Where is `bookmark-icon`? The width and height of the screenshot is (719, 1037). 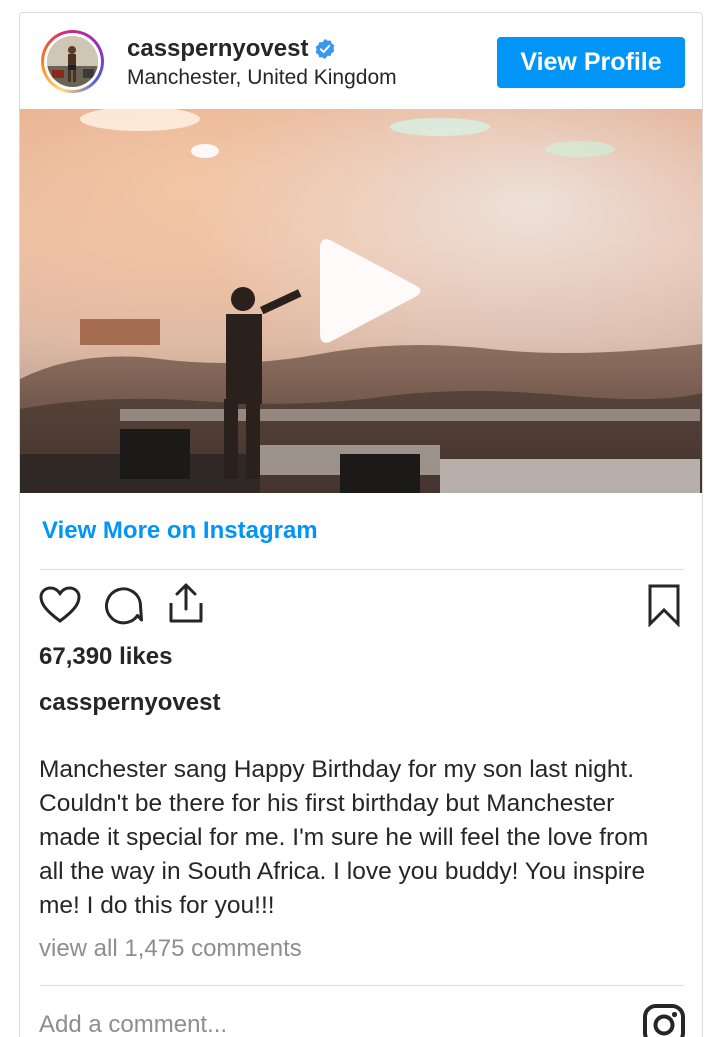 bookmark-icon is located at coordinates (664, 605).